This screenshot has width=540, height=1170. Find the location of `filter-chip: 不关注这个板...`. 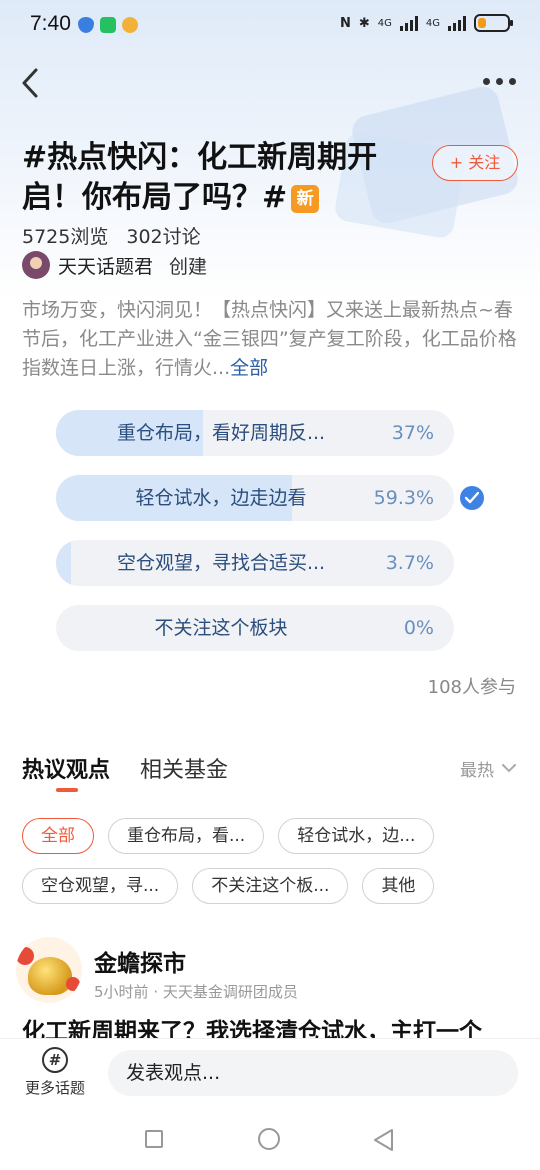

filter-chip: 不关注这个板... is located at coordinates (270, 886).